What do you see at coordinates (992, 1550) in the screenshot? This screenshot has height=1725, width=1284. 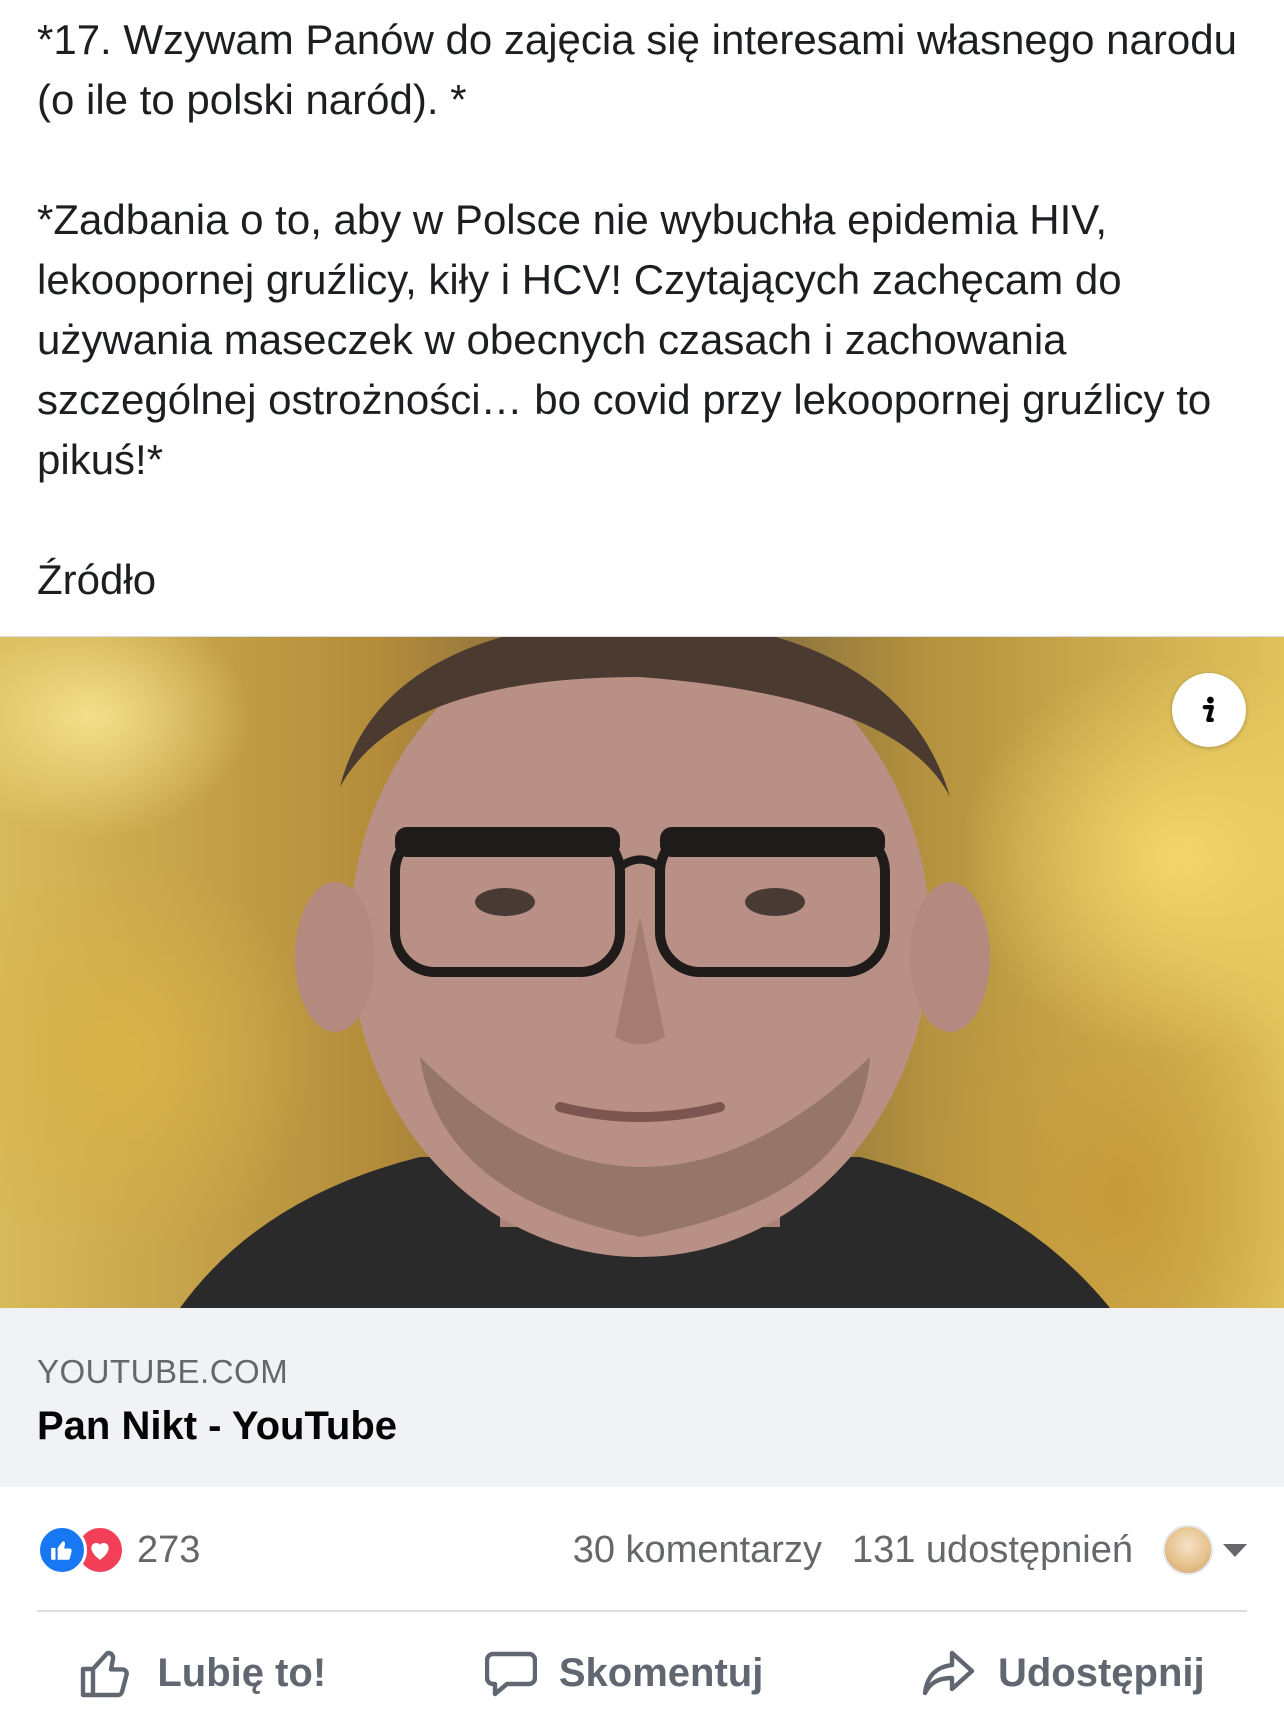 I see `shares-count: 131 udostępnień` at bounding box center [992, 1550].